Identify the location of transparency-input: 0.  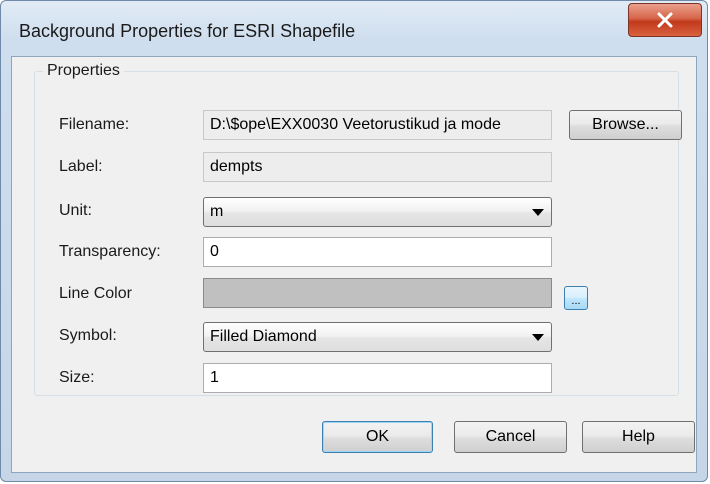
(377, 252).